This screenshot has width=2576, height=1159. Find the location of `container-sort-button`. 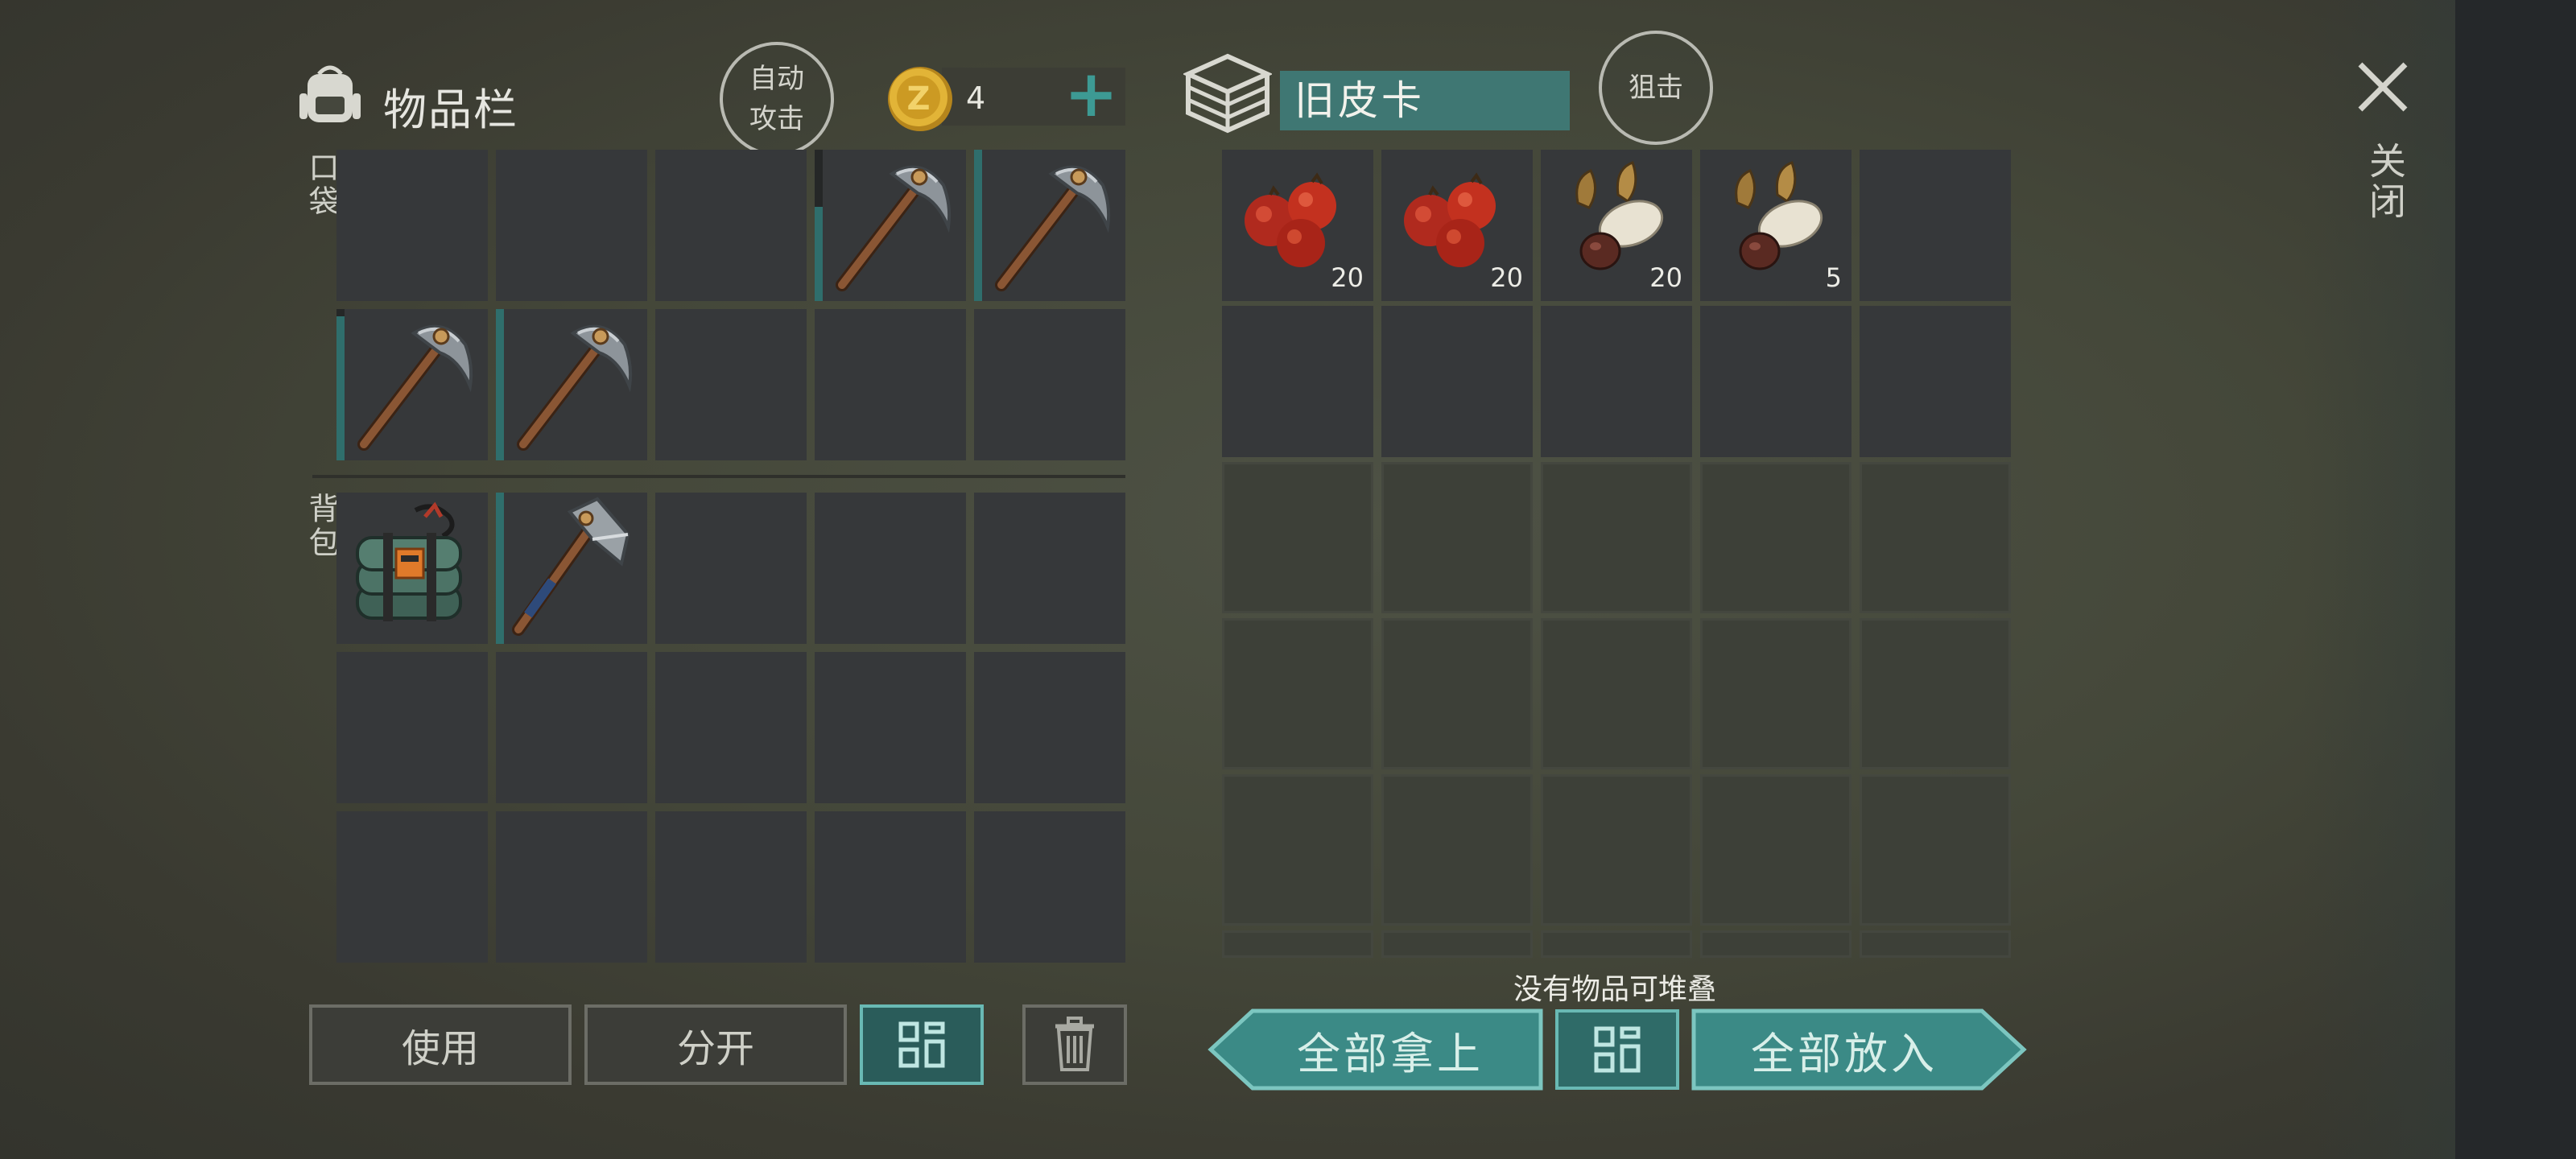

container-sort-button is located at coordinates (1617, 1049).